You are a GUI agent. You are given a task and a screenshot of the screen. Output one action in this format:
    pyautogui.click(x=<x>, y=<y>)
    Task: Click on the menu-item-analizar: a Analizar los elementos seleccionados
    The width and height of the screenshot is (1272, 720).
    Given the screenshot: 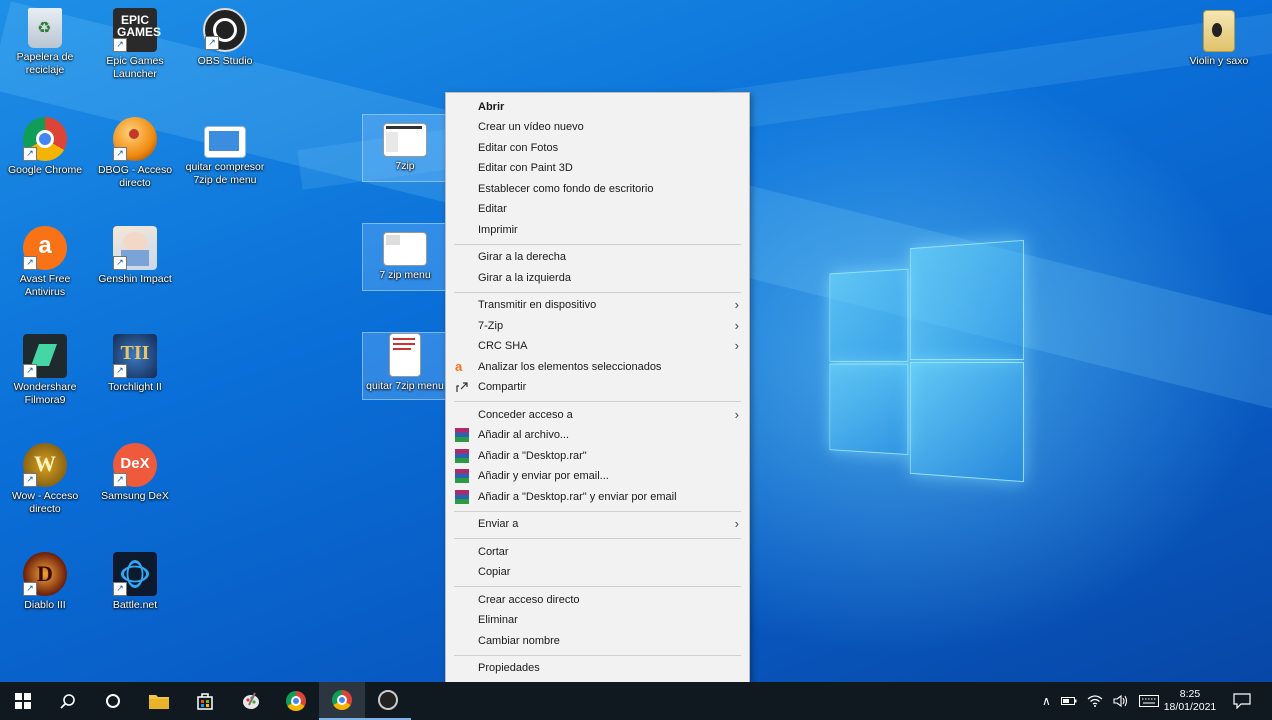 What is the action you would take?
    pyautogui.click(x=597, y=367)
    